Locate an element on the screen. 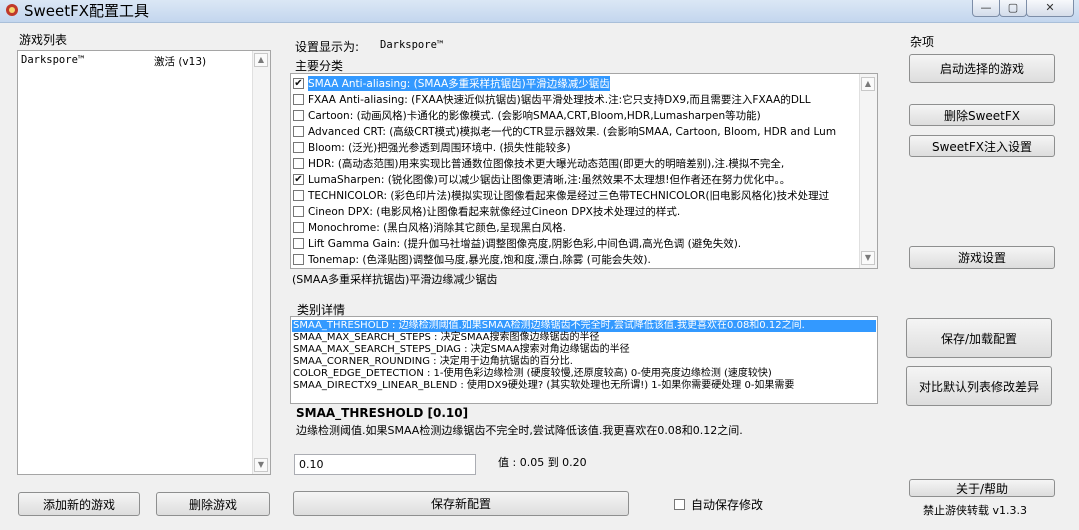 The image size is (1079, 530). game-list-scrollbar: ▲ ▼ is located at coordinates (261, 262).